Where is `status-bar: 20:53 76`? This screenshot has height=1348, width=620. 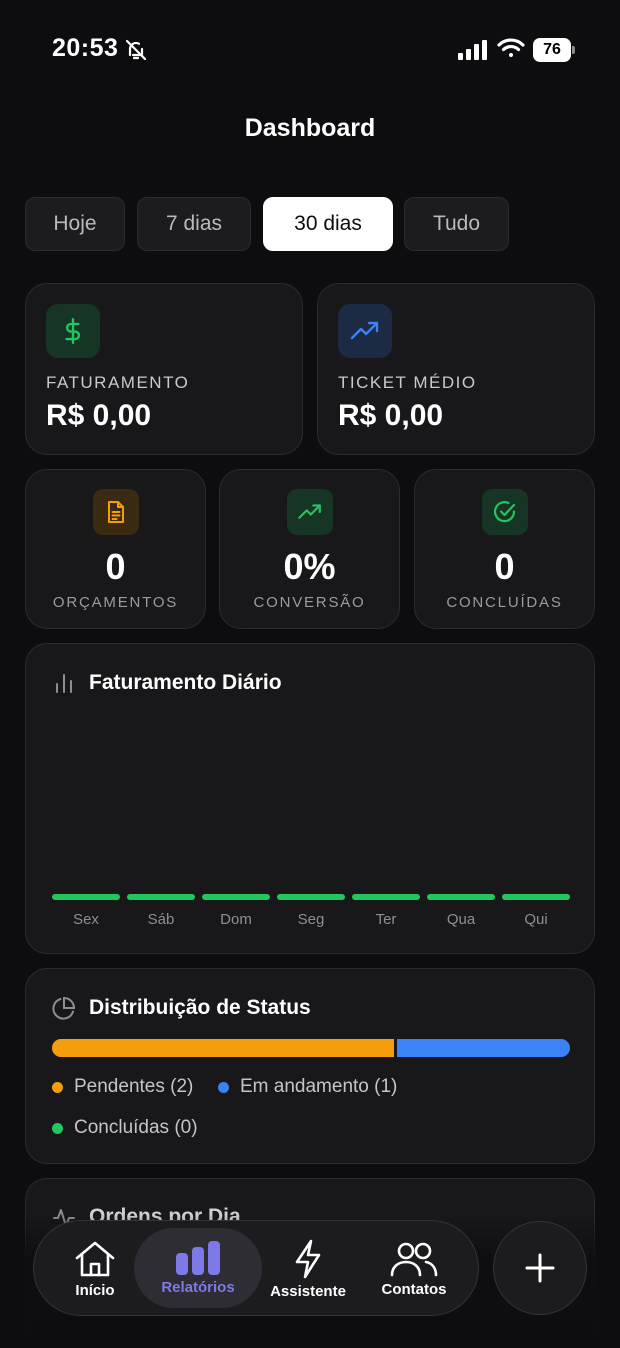
status-bar: 20:53 76 is located at coordinates (310, 50).